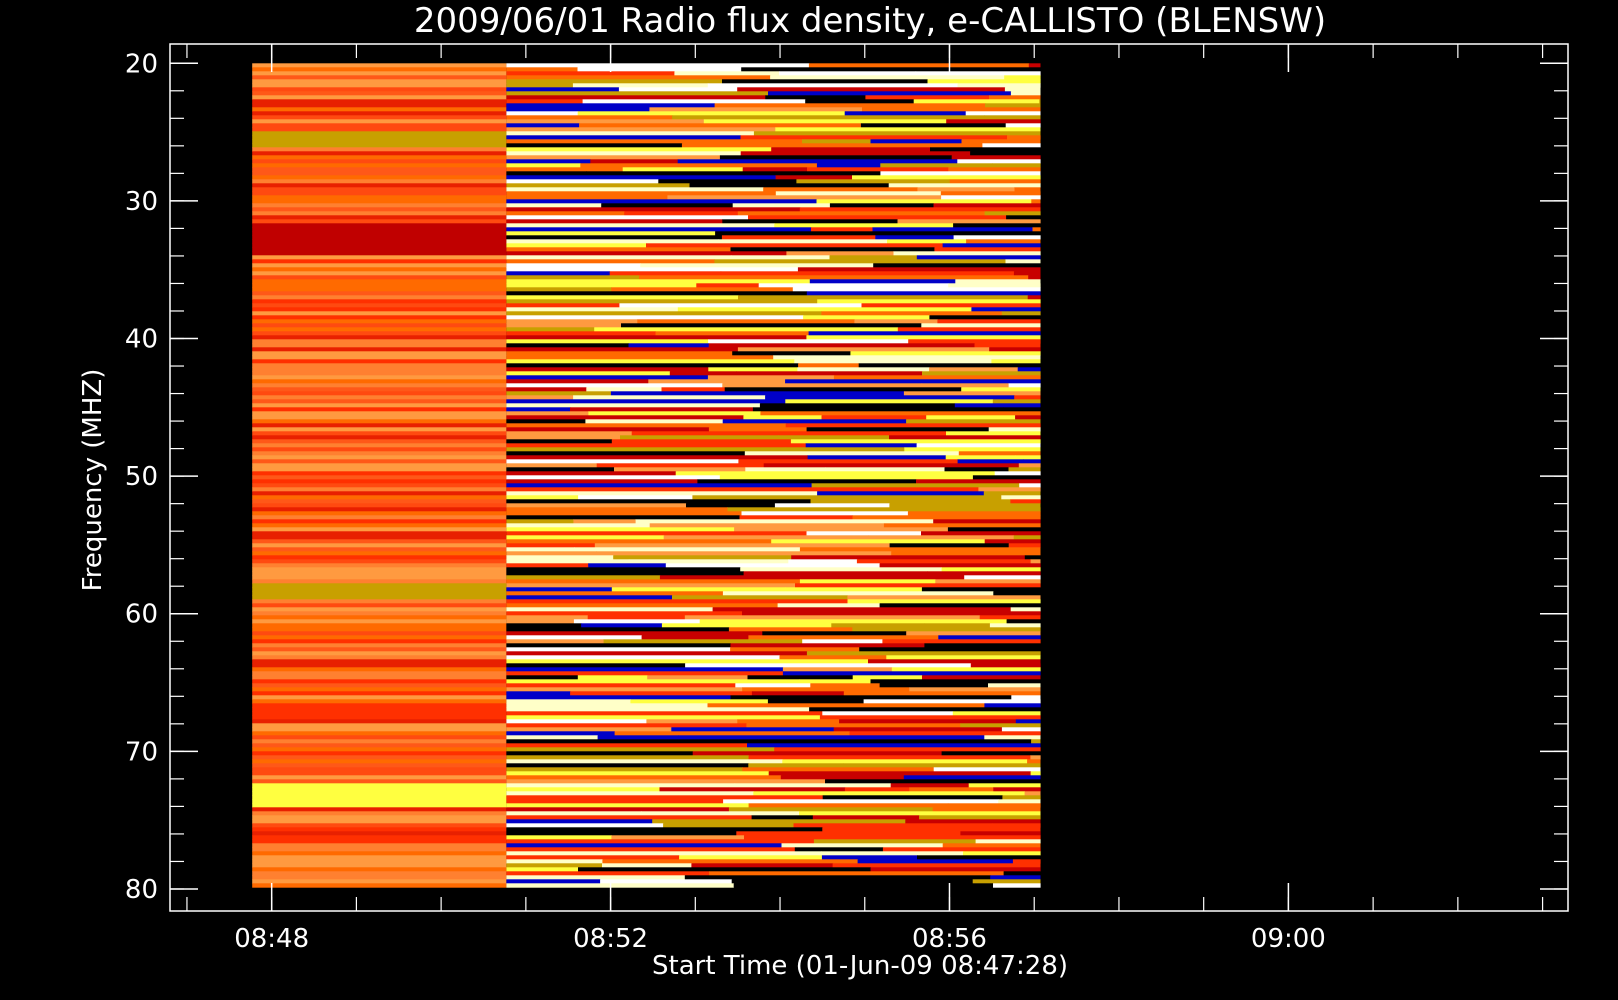 This screenshot has height=1000, width=1618. Describe the element at coordinates (141, 615) in the screenshot. I see `y-tick-label: 60` at that location.